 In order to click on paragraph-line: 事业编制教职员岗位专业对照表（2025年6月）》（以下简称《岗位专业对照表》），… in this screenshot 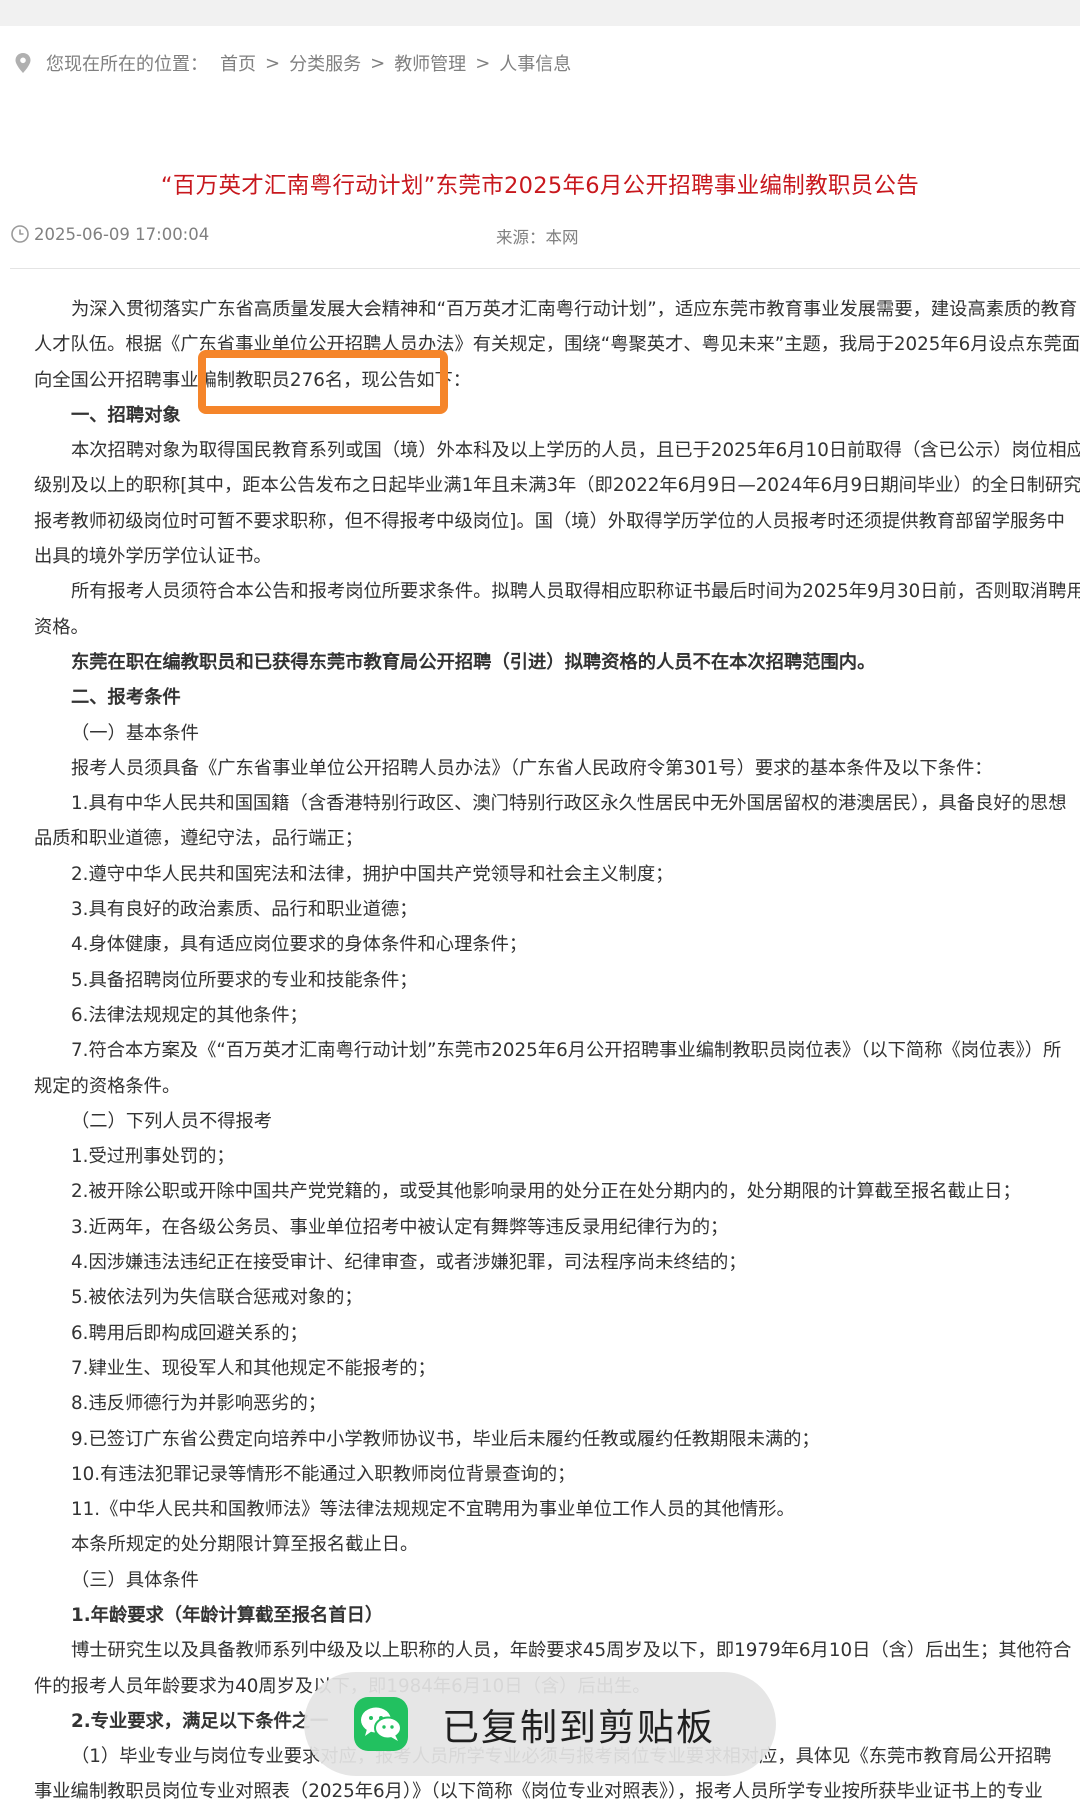, I will do `click(538, 1792)`.